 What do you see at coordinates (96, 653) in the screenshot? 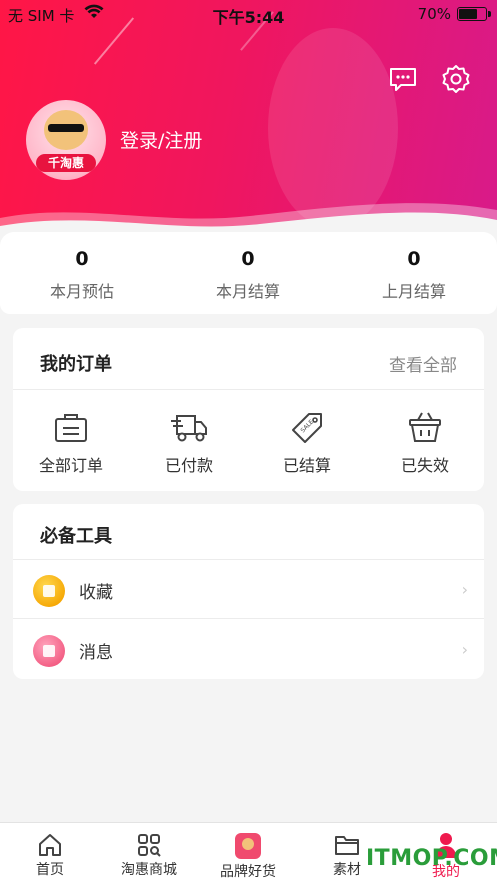
I see `tool-label: 消息` at bounding box center [96, 653].